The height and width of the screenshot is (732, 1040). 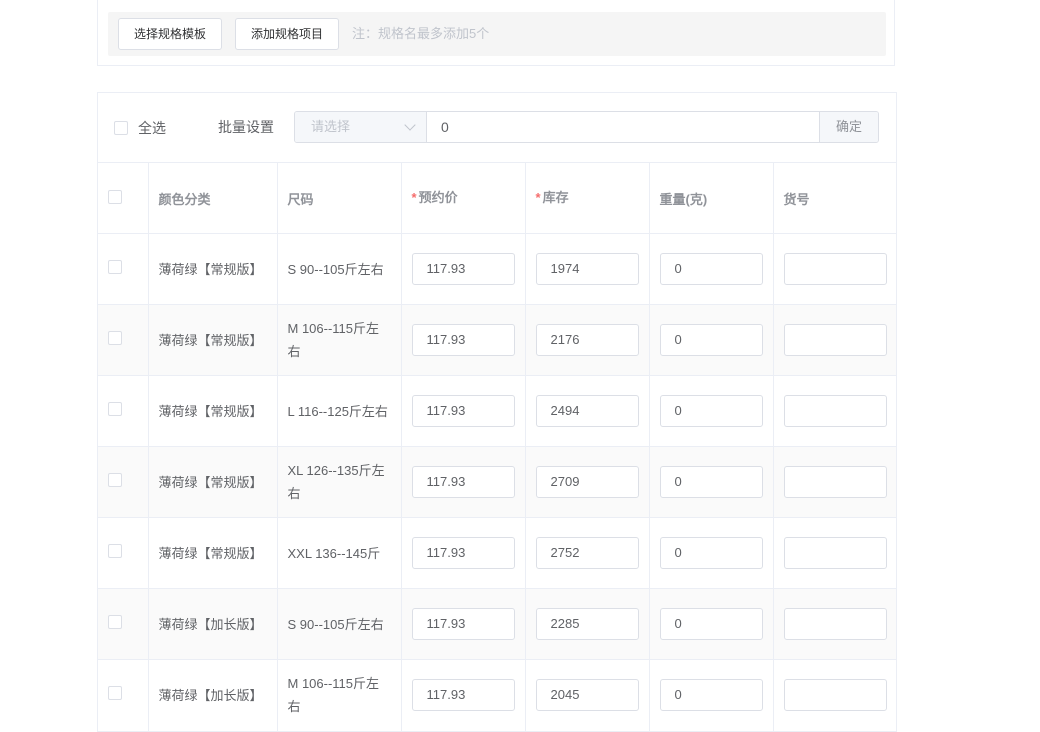 What do you see at coordinates (587, 340) in the screenshot?
I see `stock-input: 2176` at bounding box center [587, 340].